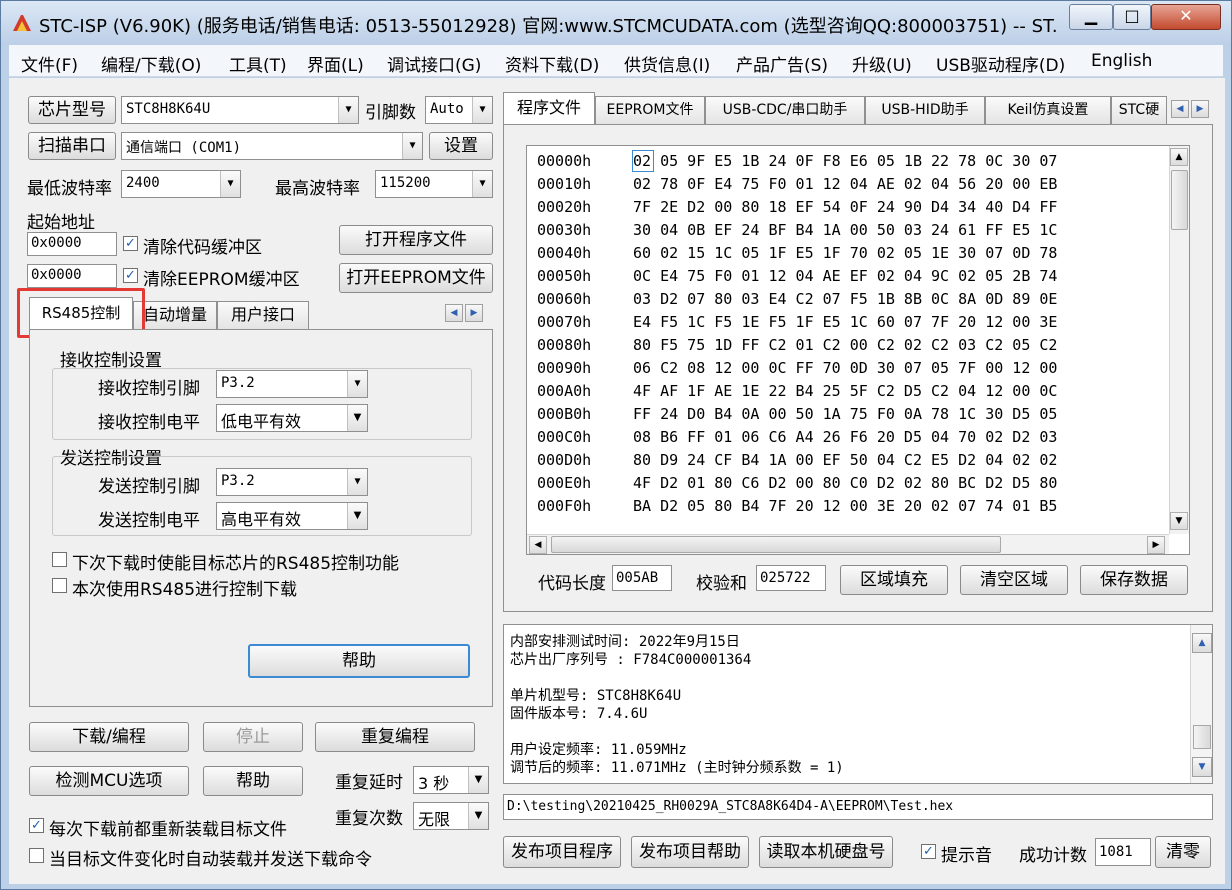  I want to click on open-eeprom-file-button: 打开EEPROM文件, so click(416, 278).